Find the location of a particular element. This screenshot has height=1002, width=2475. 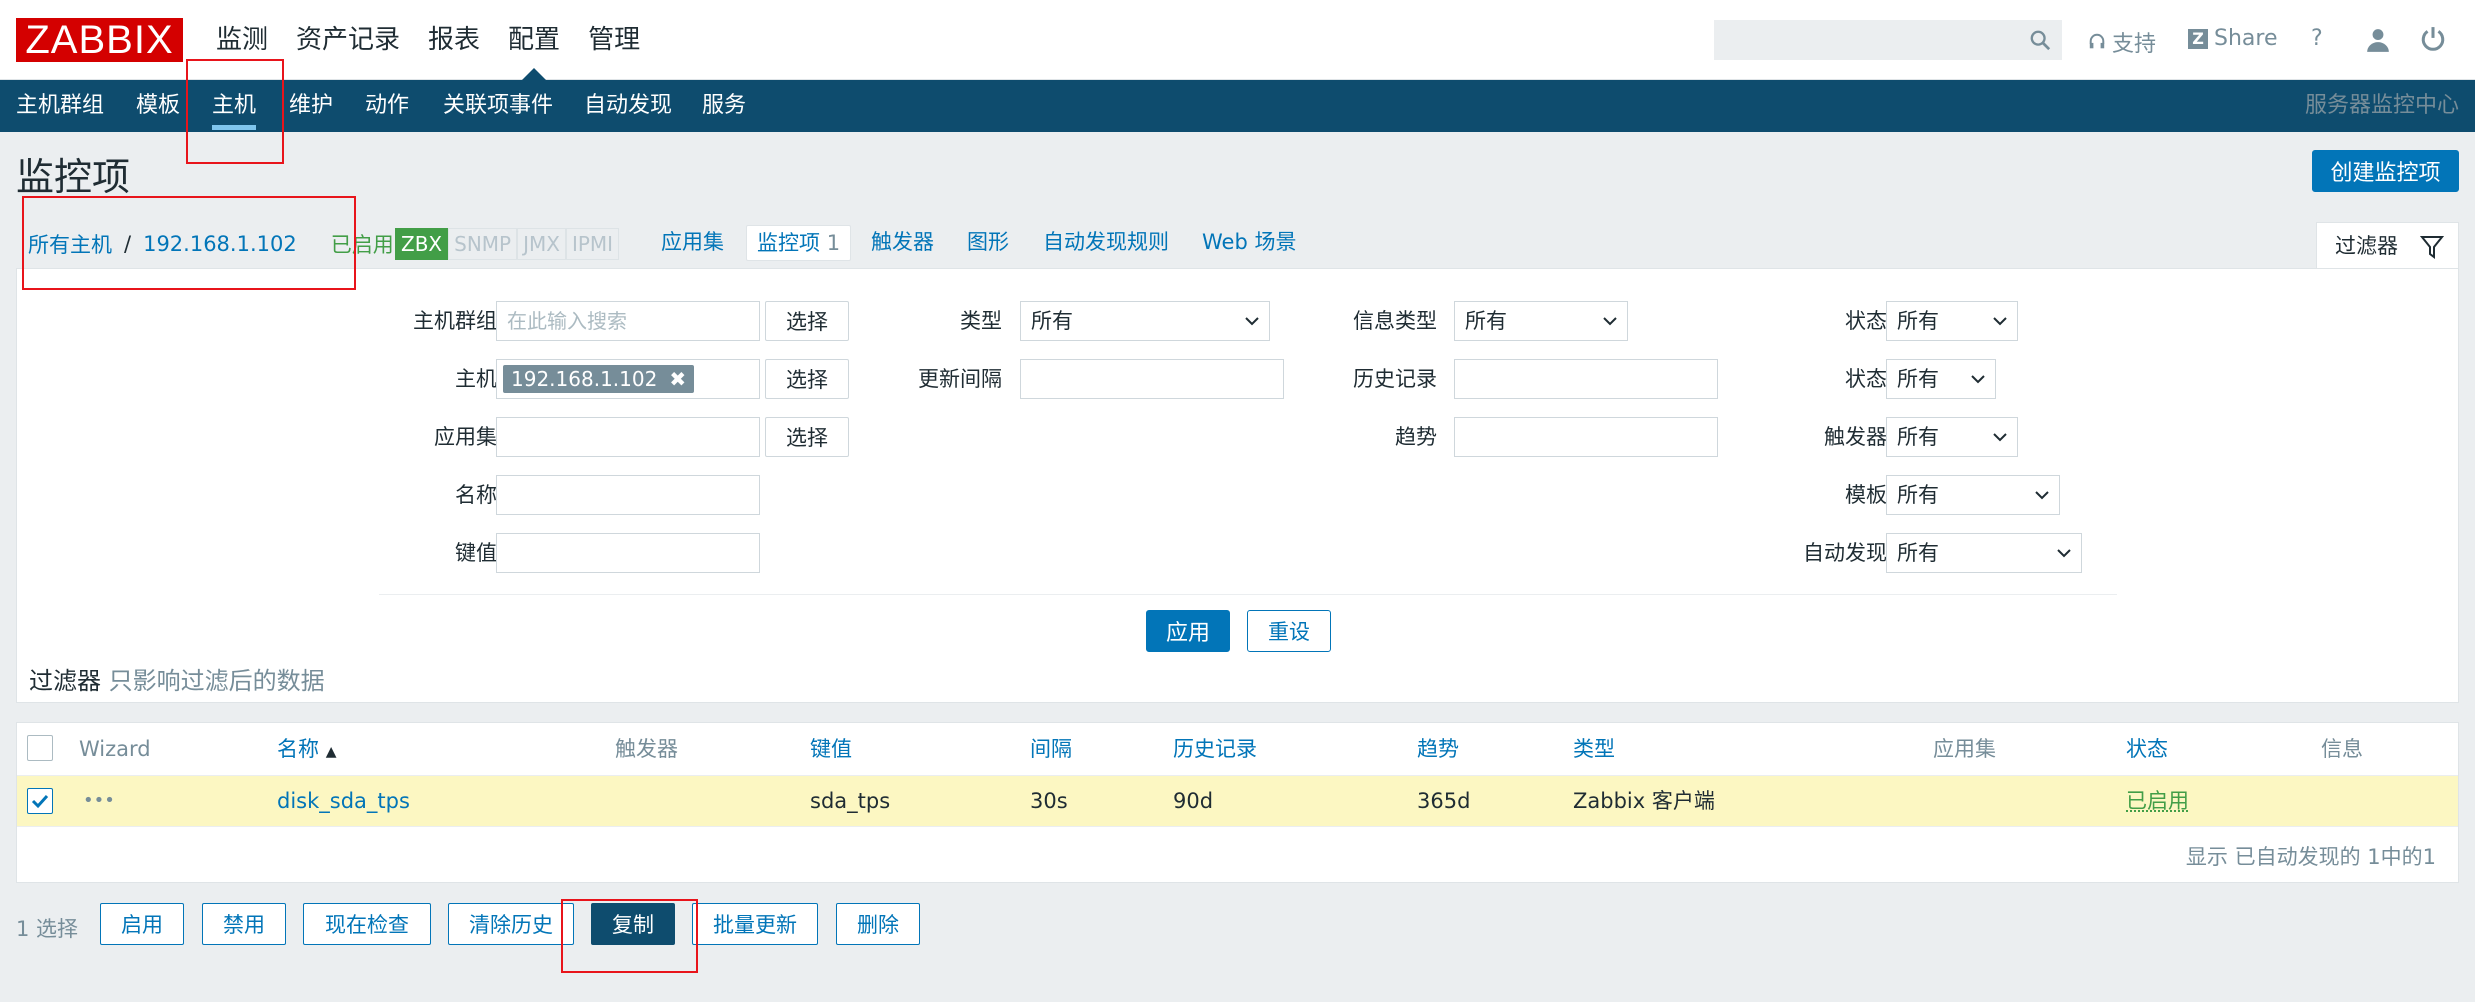

top-menu-monitoring: 监测 is located at coordinates (242, 40).